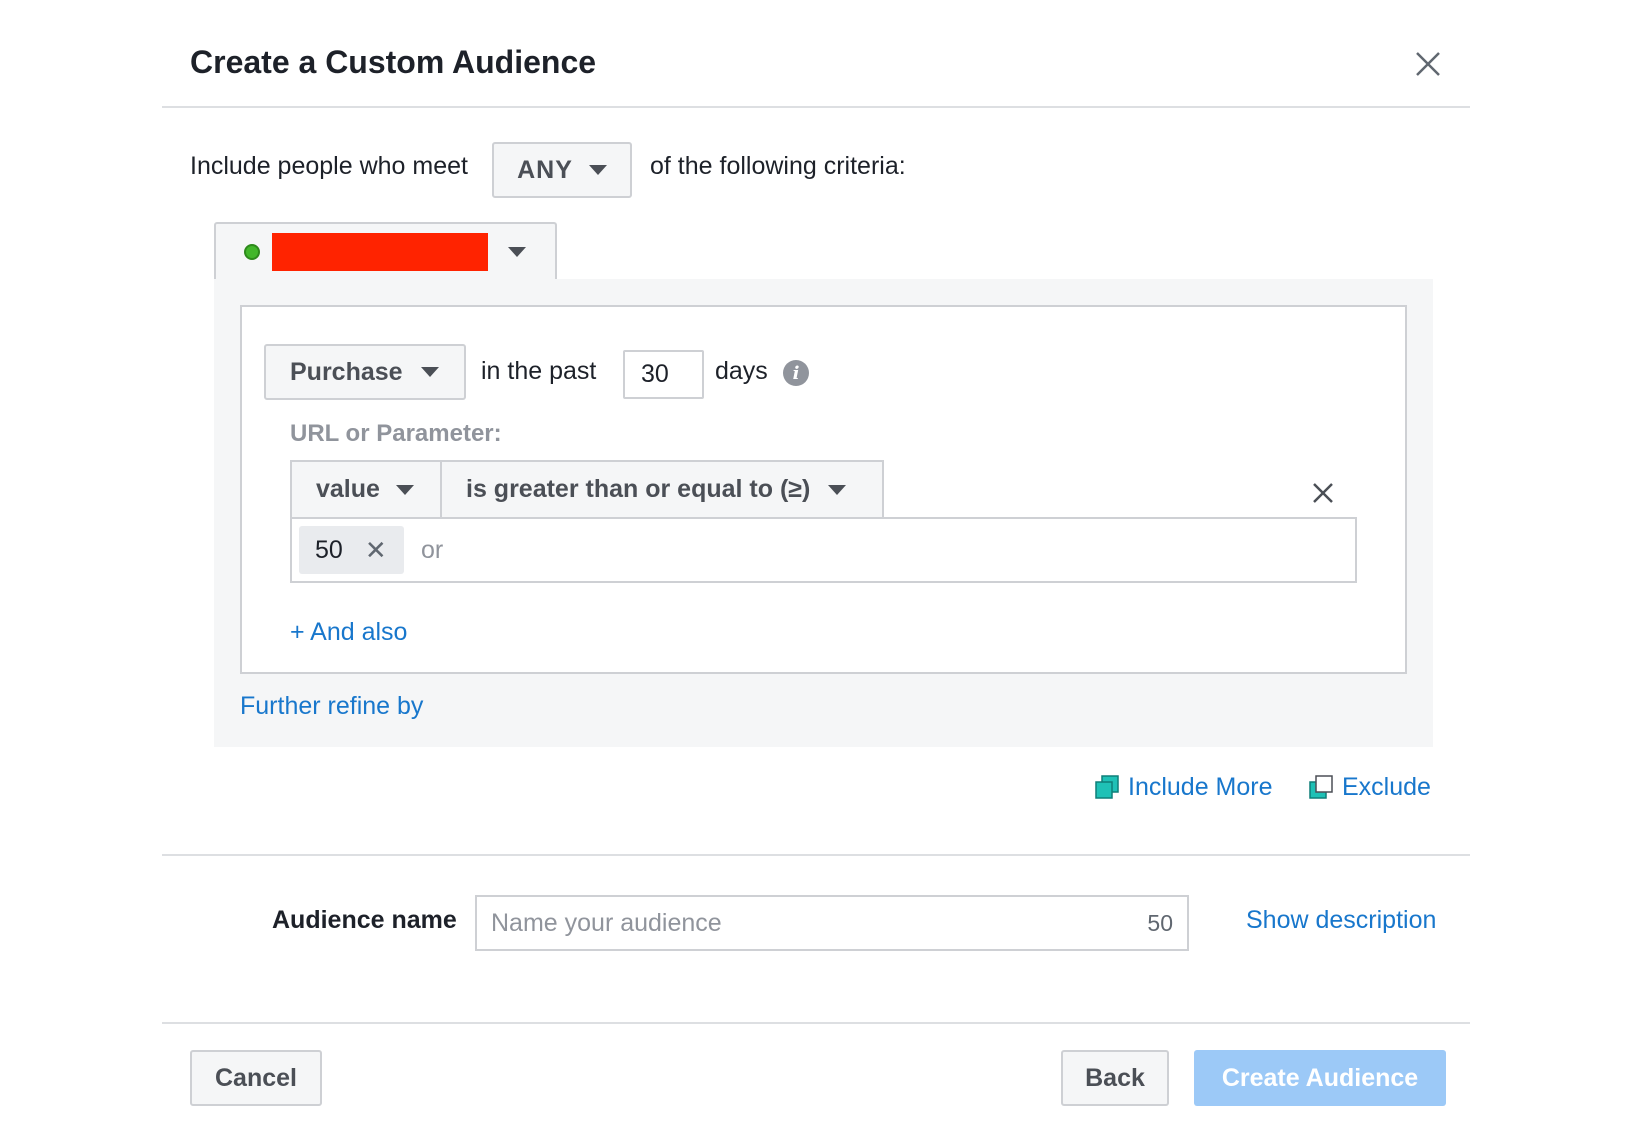 The image size is (1628, 1128). Describe the element at coordinates (655, 374) in the screenshot. I see `days-value: 30` at that location.